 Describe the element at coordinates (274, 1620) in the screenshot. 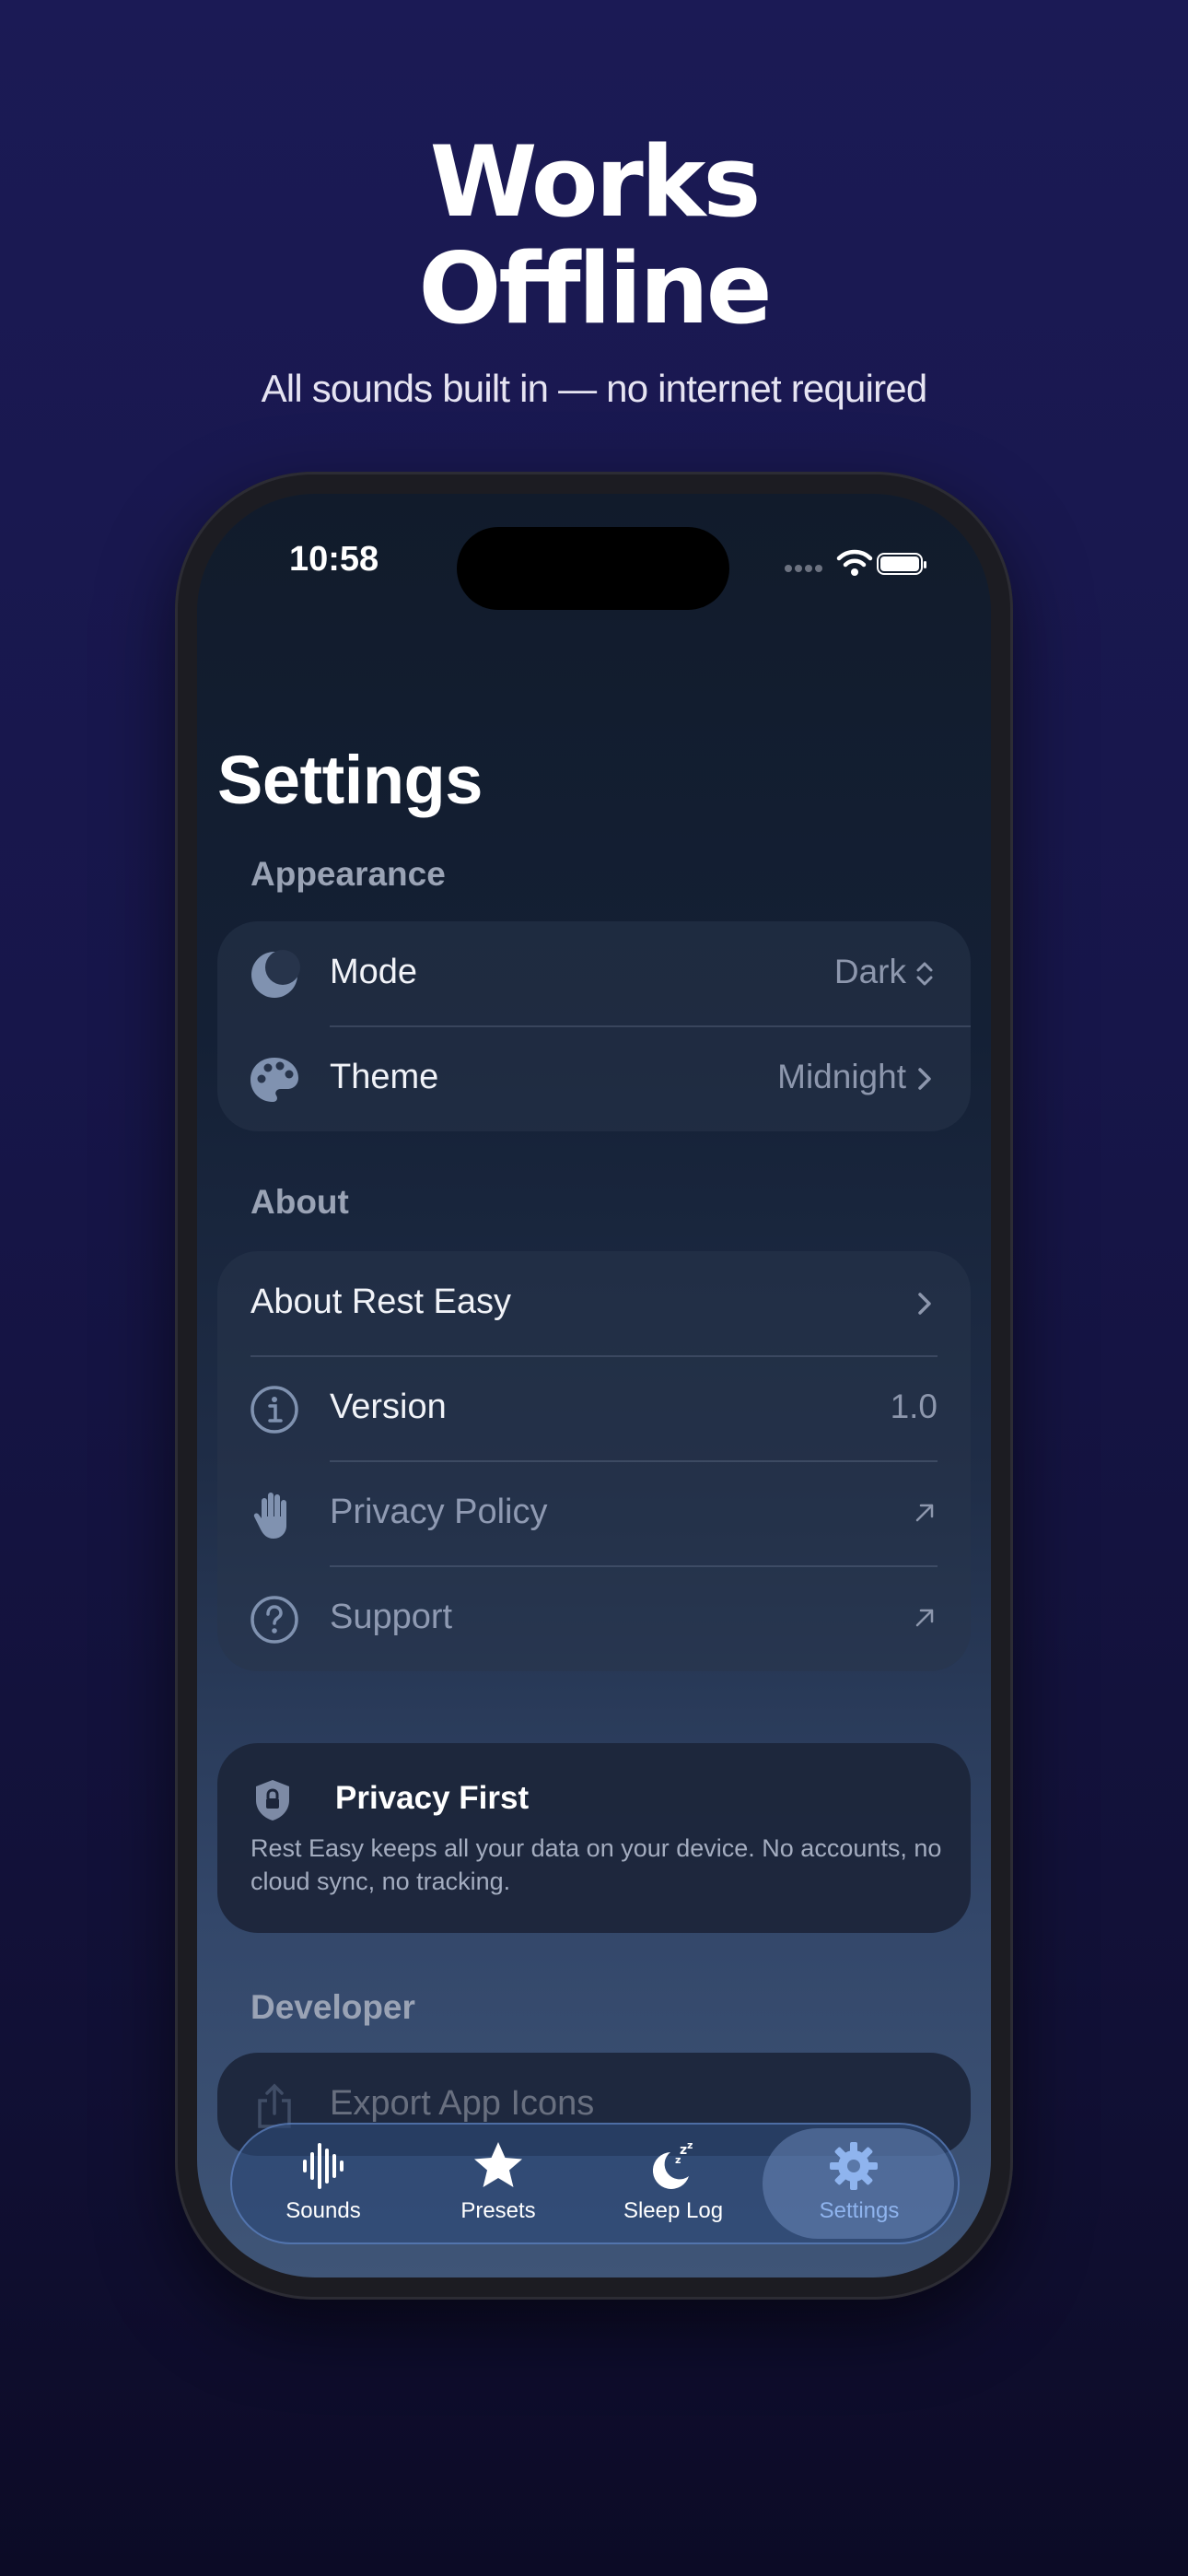

I see `question-icon` at that location.